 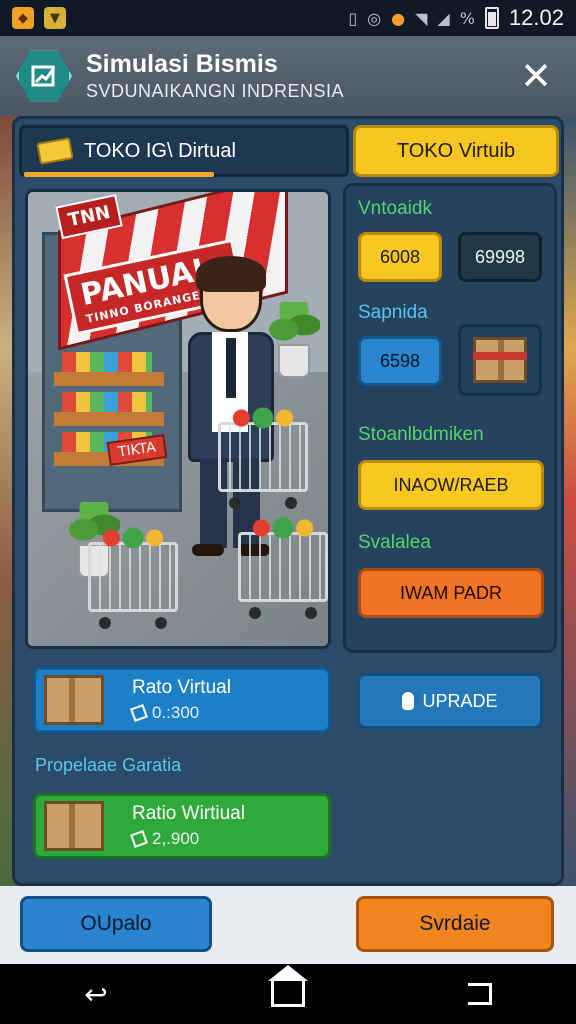 I want to click on list-label: Propelaae Garatia, so click(x=108, y=765).